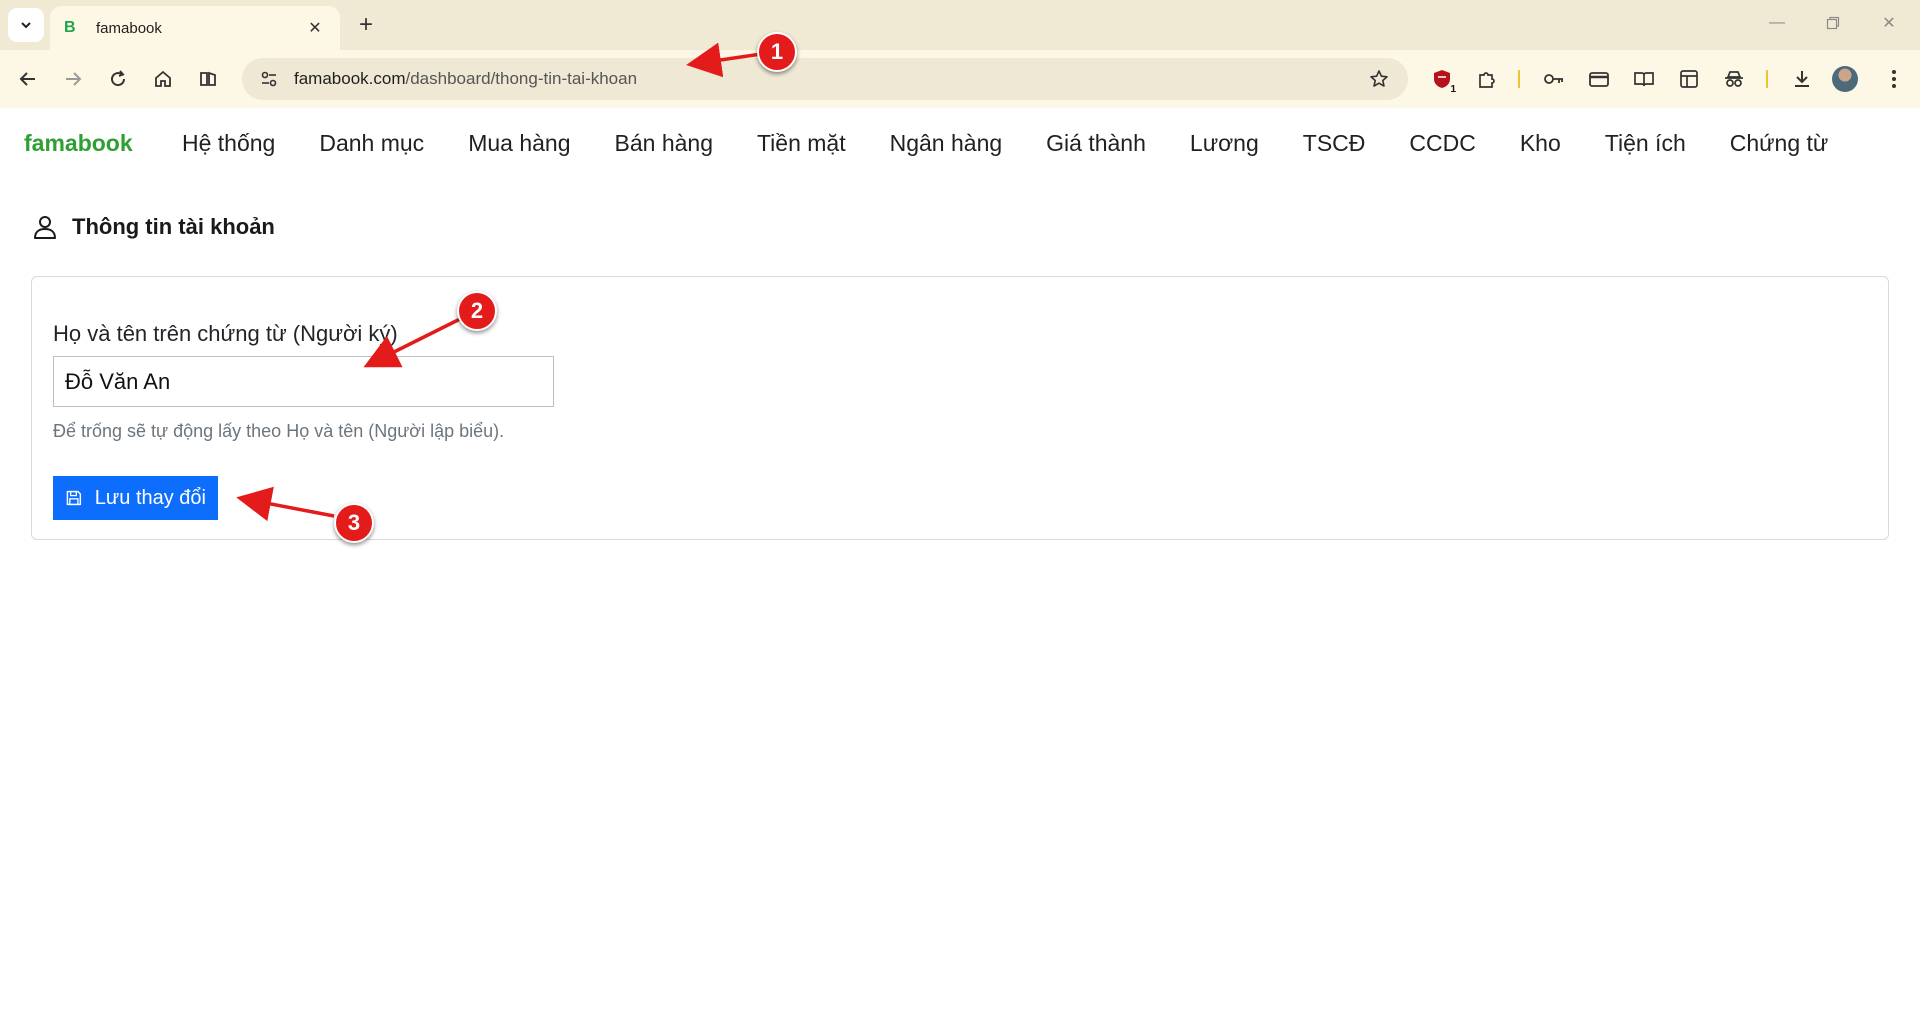 This screenshot has width=1920, height=1020. Describe the element at coordinates (315, 28) in the screenshot. I see `close-tab-icon: ✕` at that location.